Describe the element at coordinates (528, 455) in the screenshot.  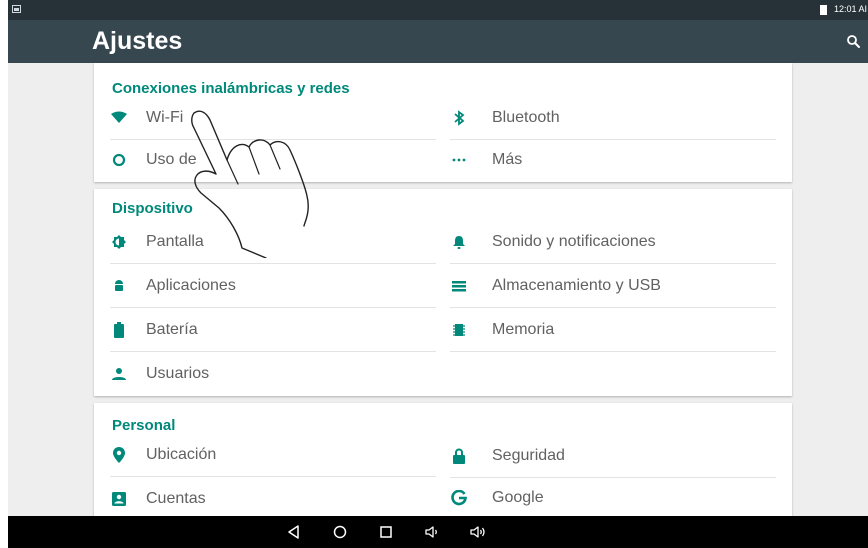
I see `settings-item-label: Seguridad` at that location.